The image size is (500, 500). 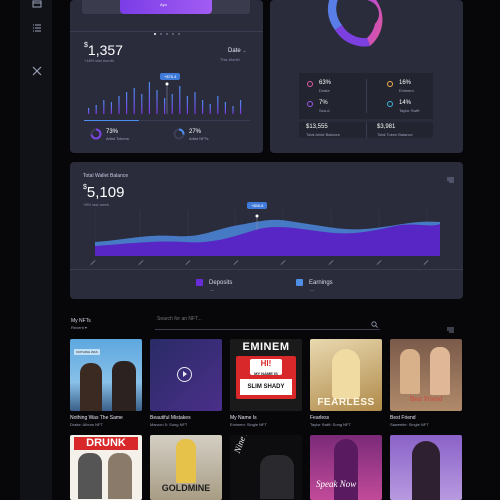 I want to click on nft-subtitle: Drake: Album NFT, so click(x=86, y=424).